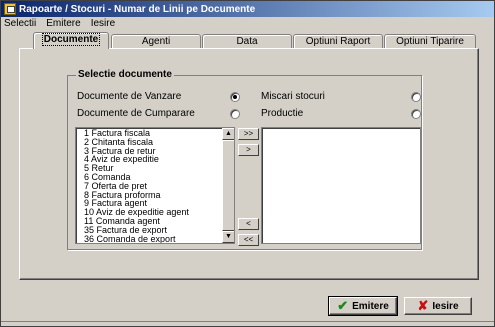 The height and width of the screenshot is (327, 495). What do you see at coordinates (247, 323) in the screenshot?
I see `status-bar` at bounding box center [247, 323].